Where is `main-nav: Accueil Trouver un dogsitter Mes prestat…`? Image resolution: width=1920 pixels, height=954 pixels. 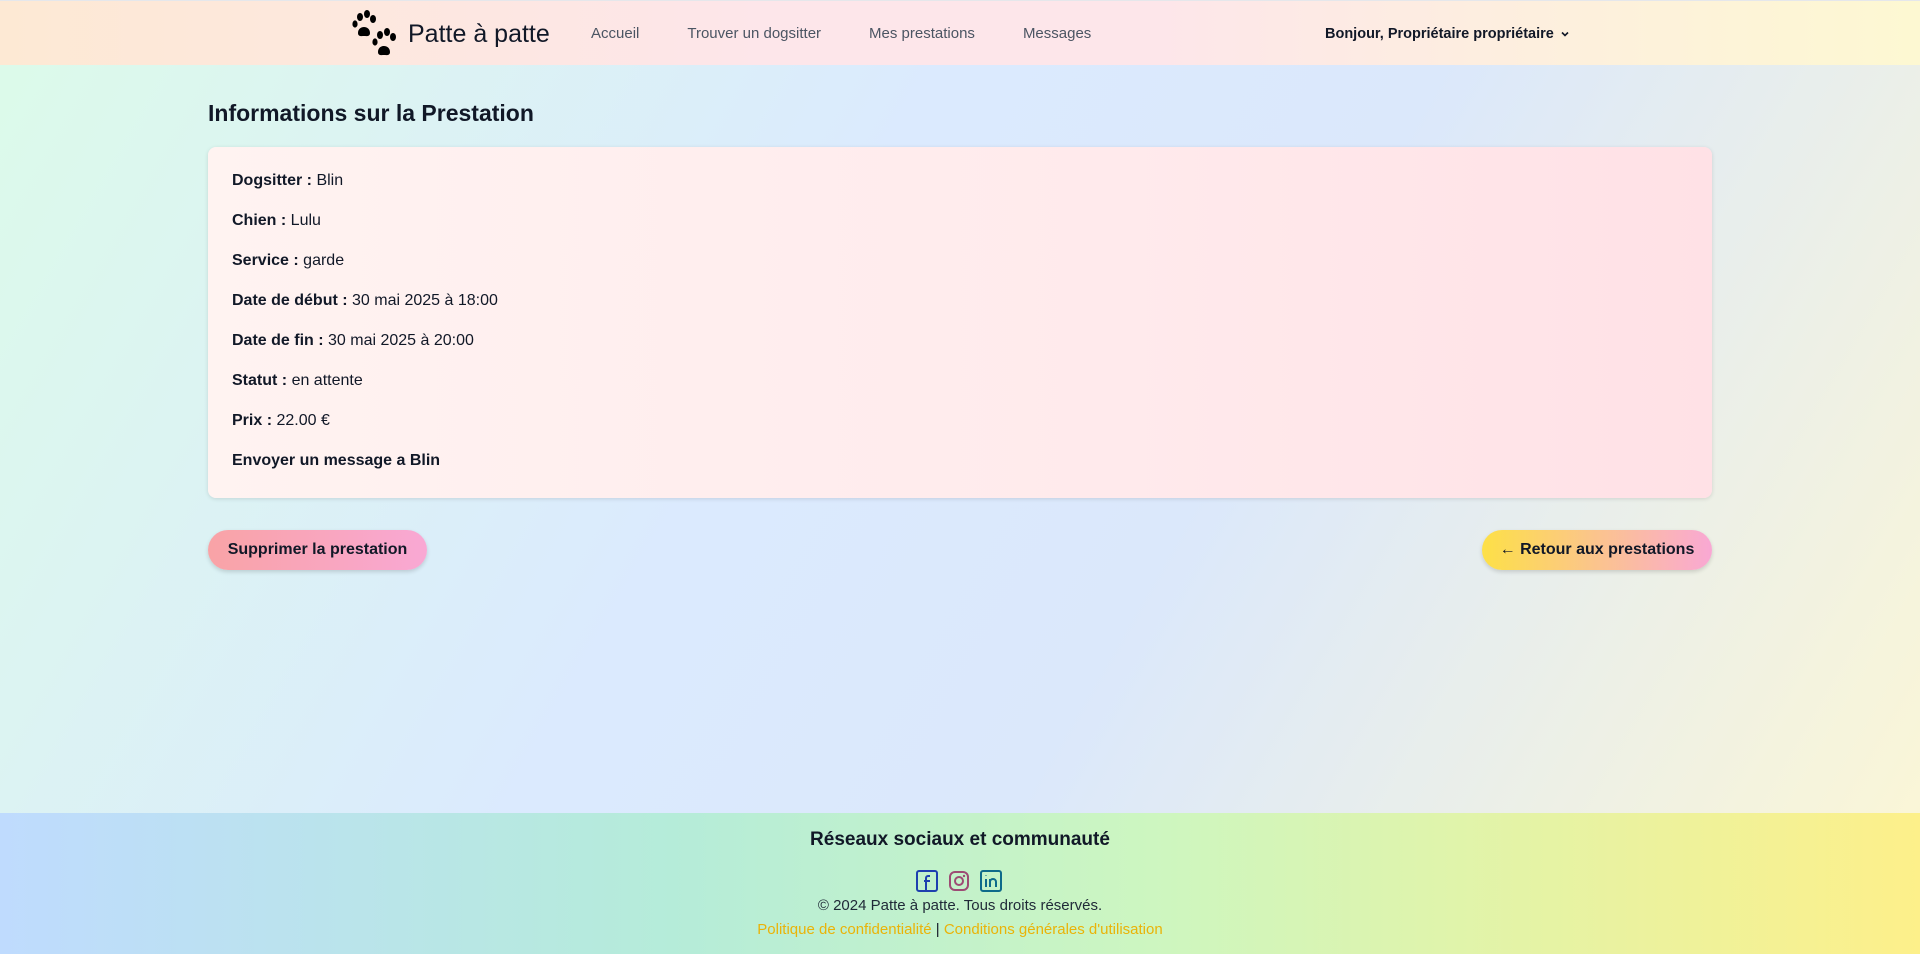
main-nav: Accueil Trouver un dogsitter Mes prestat… is located at coordinates (865, 33).